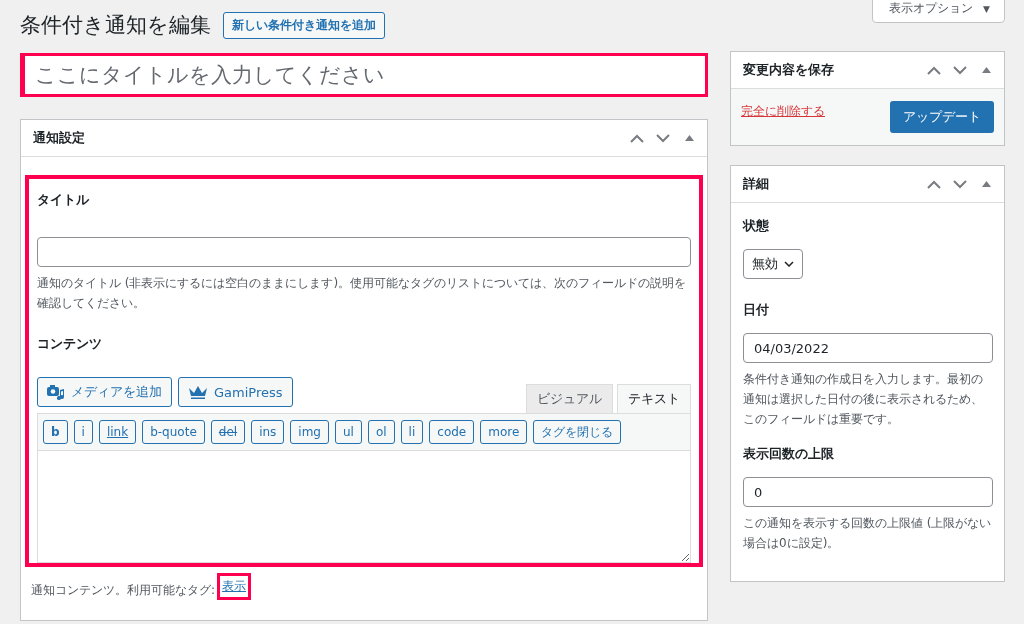 The height and width of the screenshot is (624, 1024). Describe the element at coordinates (83, 432) in the screenshot. I see `quicktag-button: i` at that location.